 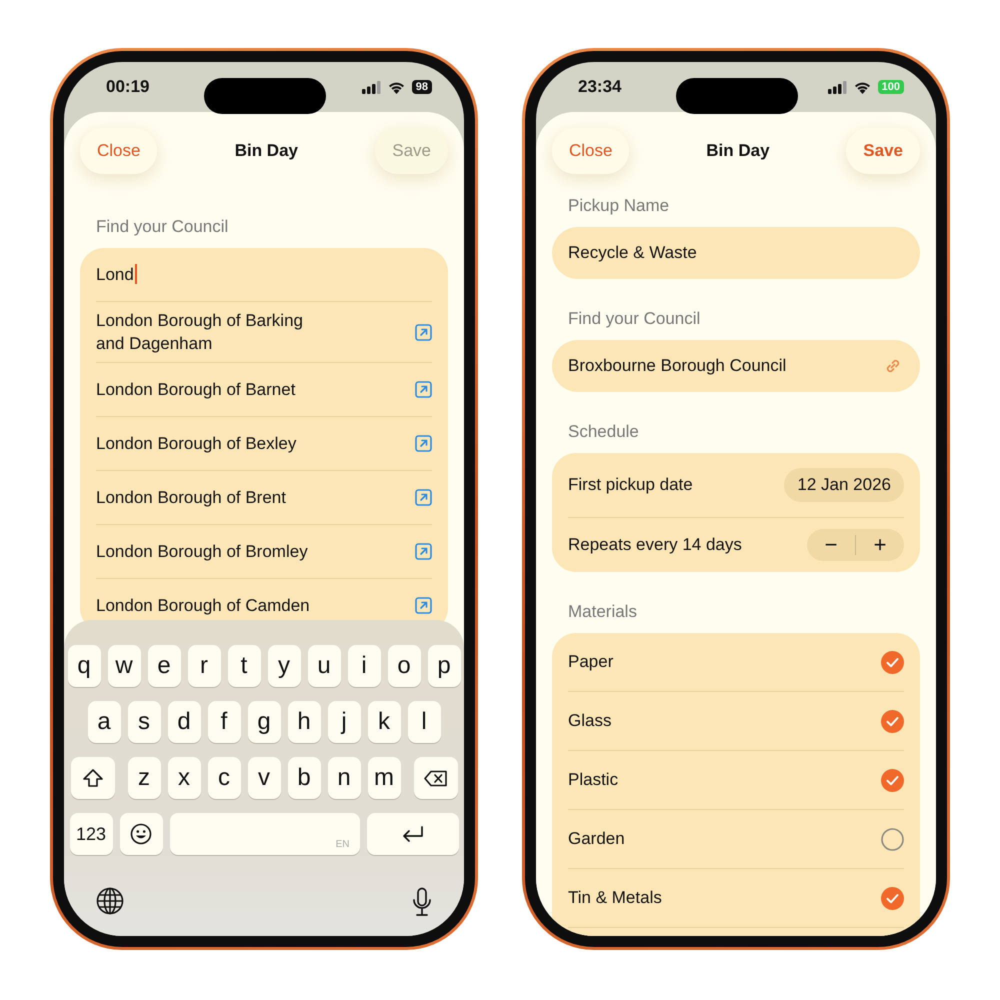 I want to click on keyboard-key: o, so click(x=404, y=666).